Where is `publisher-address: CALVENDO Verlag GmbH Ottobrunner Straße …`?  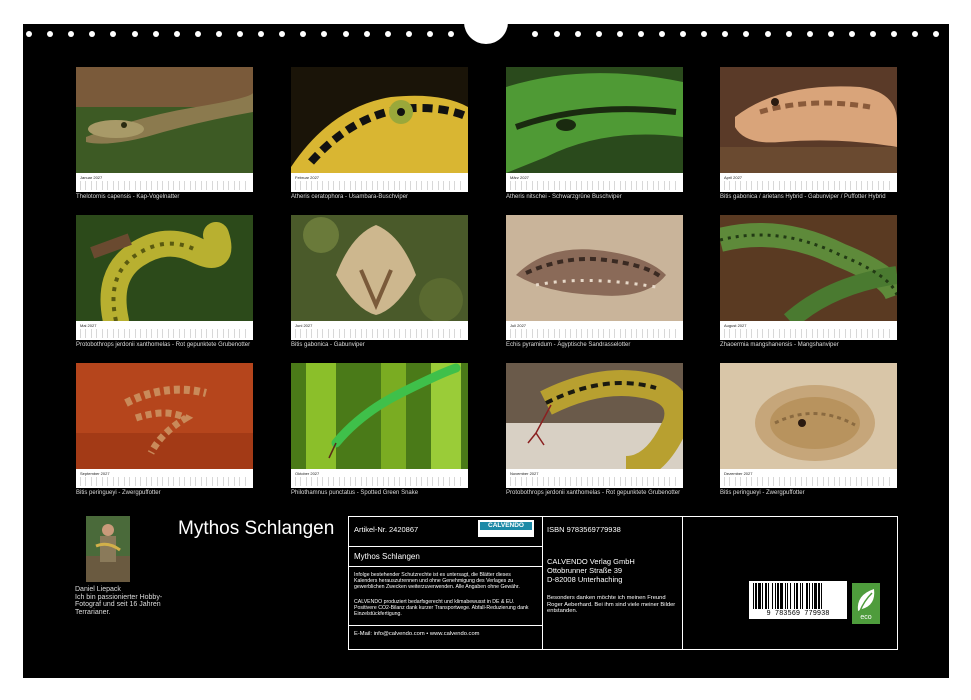 publisher-address: CALVENDO Verlag GmbH Ottobrunner Straße … is located at coordinates (591, 570).